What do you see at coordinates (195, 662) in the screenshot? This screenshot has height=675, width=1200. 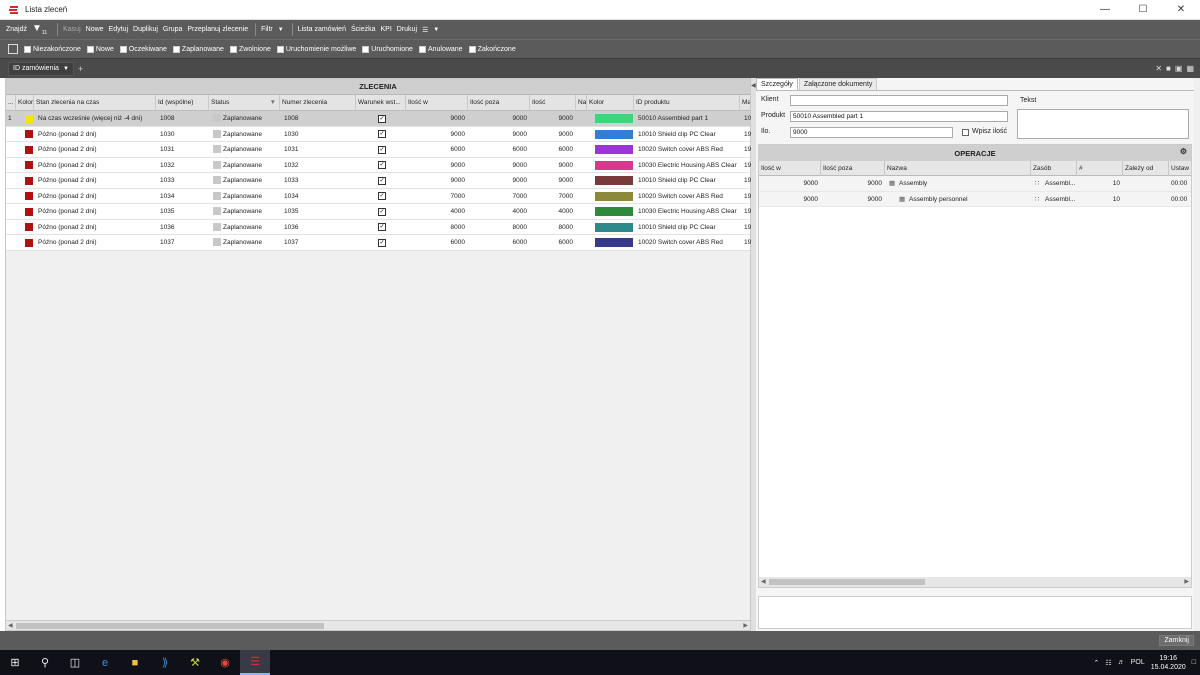 I see `tool-app-icon: ⚒` at bounding box center [195, 662].